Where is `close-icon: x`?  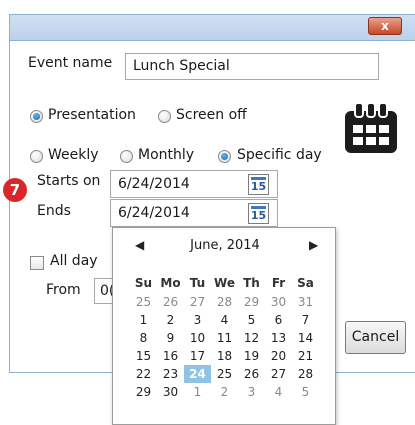
close-icon: x is located at coordinates (385, 26).